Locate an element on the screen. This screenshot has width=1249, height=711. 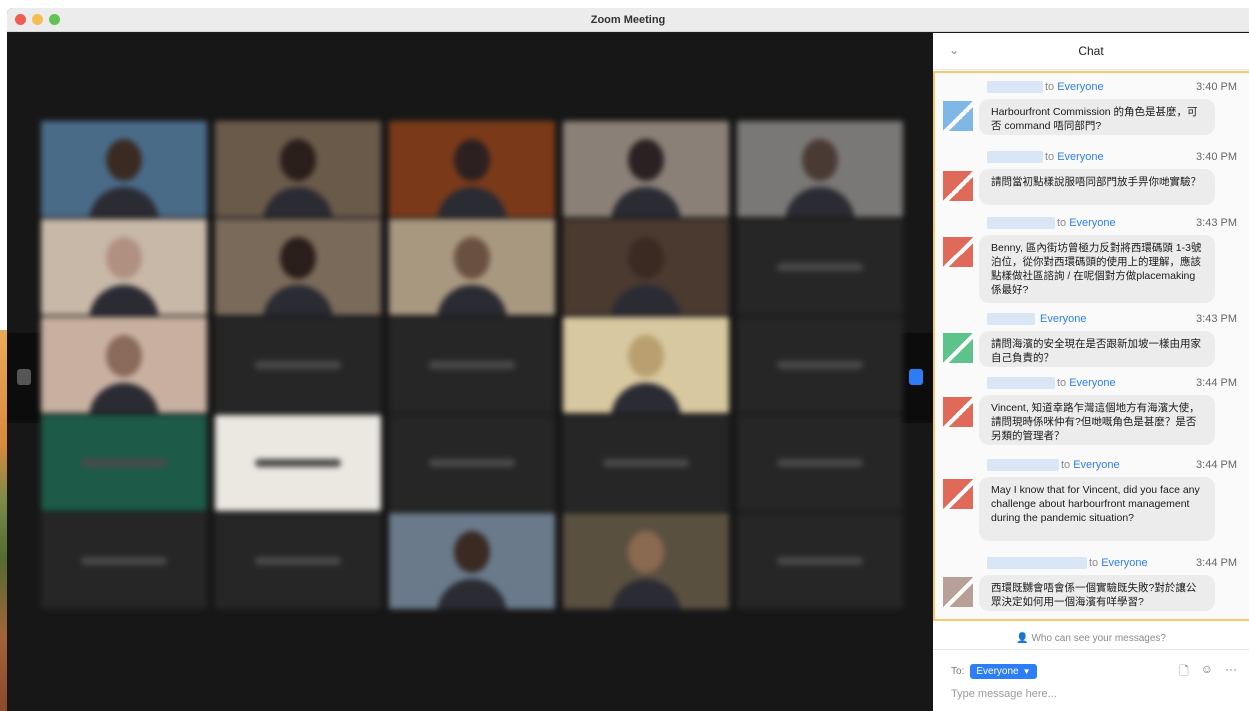
more-options-icon: ··· is located at coordinates (1231, 672).